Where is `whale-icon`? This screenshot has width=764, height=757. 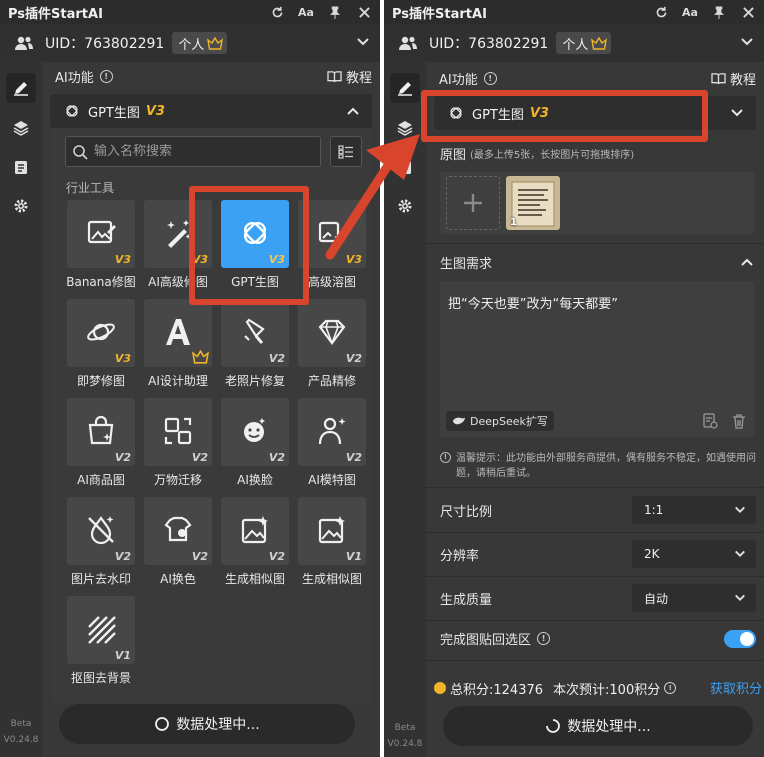
whale-icon is located at coordinates (459, 421).